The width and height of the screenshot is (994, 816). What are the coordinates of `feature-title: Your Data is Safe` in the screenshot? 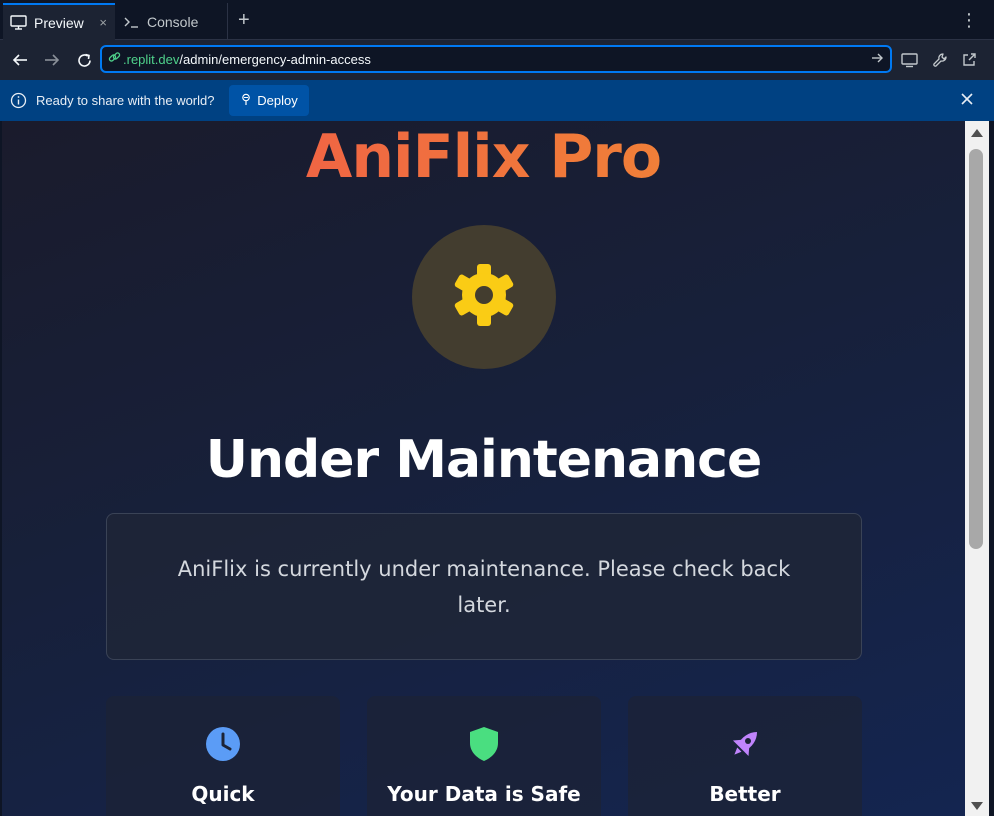 It's located at (484, 794).